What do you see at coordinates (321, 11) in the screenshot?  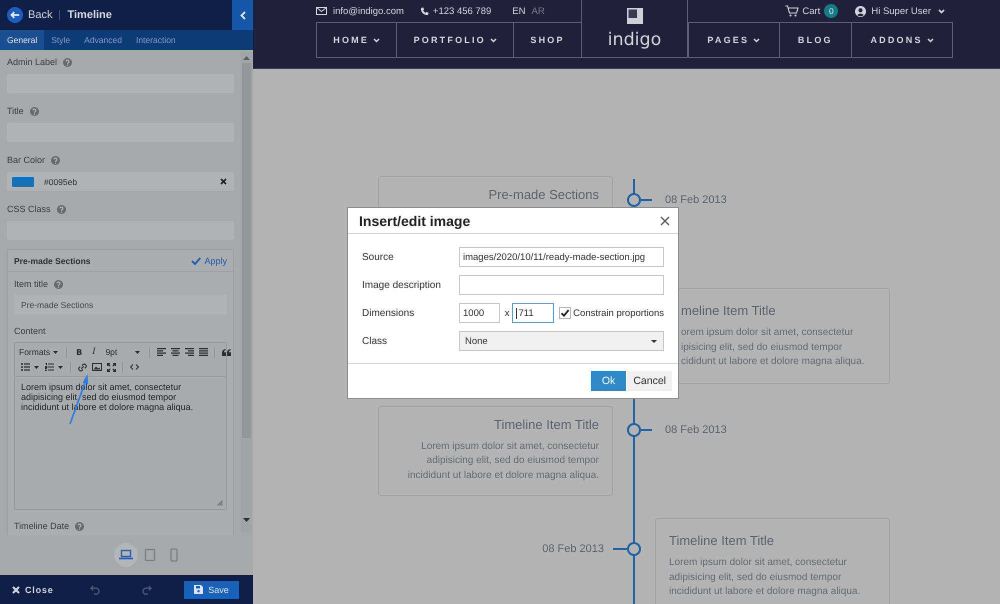 I see `mail-icon` at bounding box center [321, 11].